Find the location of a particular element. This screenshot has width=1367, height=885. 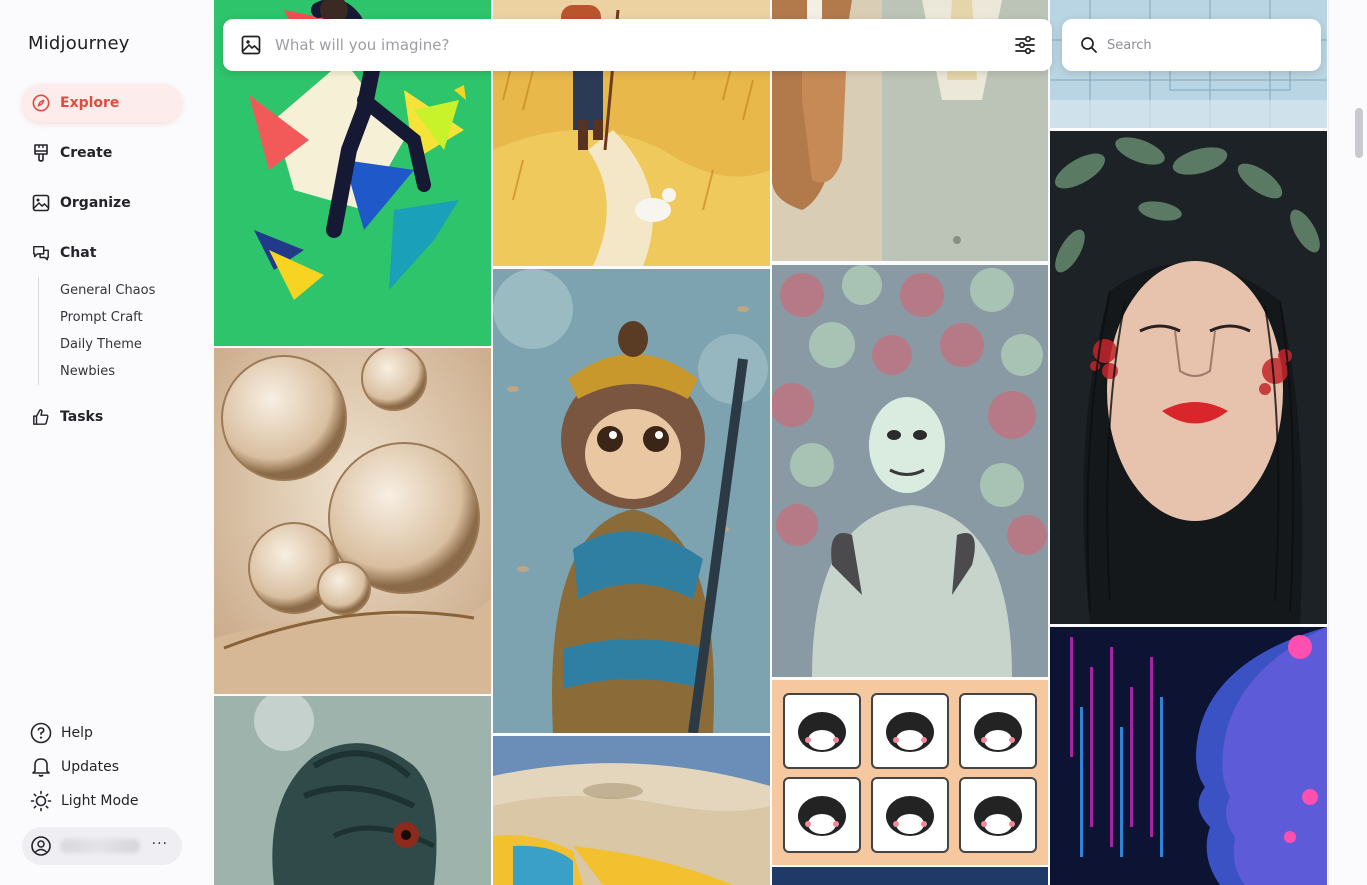

gallery-image-night-scene is located at coordinates (910, 876).